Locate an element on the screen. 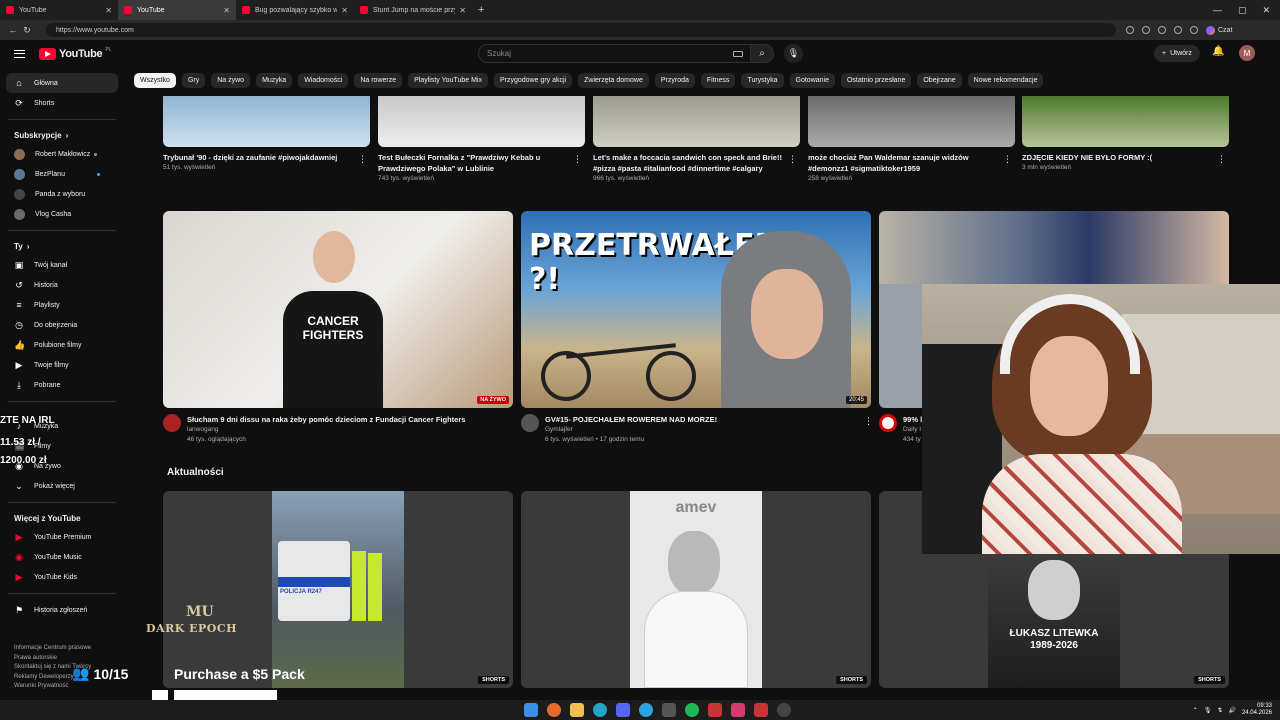 The width and height of the screenshot is (1280, 720). obs-icon is located at coordinates (784, 710).